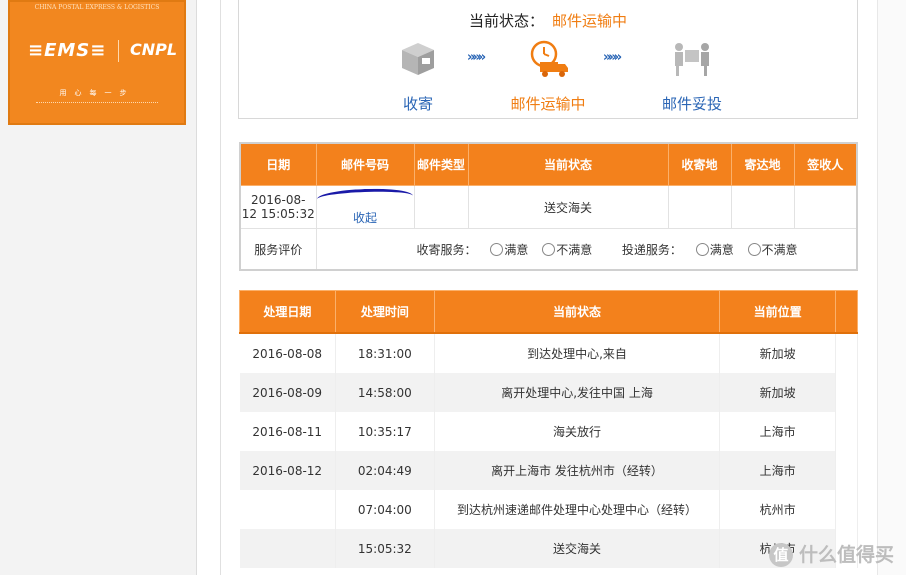 This screenshot has width=906, height=575. I want to click on step-received: 收寄, so click(418, 77).